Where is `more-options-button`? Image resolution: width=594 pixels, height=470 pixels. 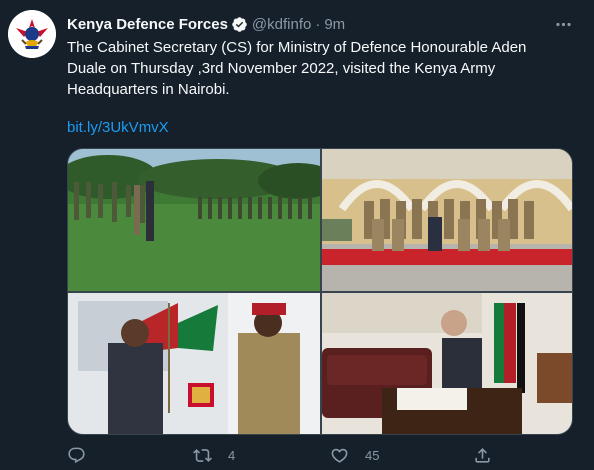 more-options-button is located at coordinates (563, 24).